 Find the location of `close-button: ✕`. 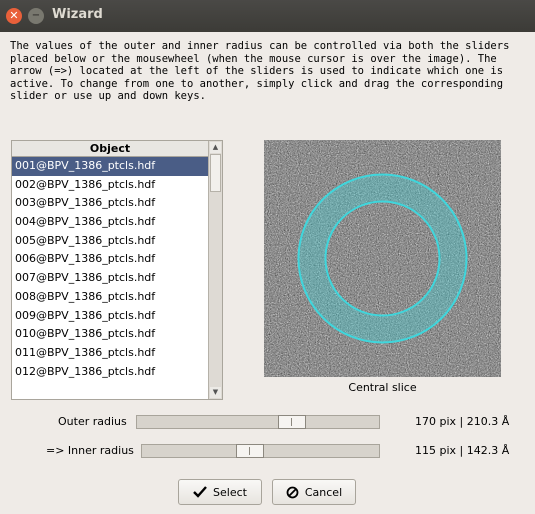

close-button: ✕ is located at coordinates (14, 16).